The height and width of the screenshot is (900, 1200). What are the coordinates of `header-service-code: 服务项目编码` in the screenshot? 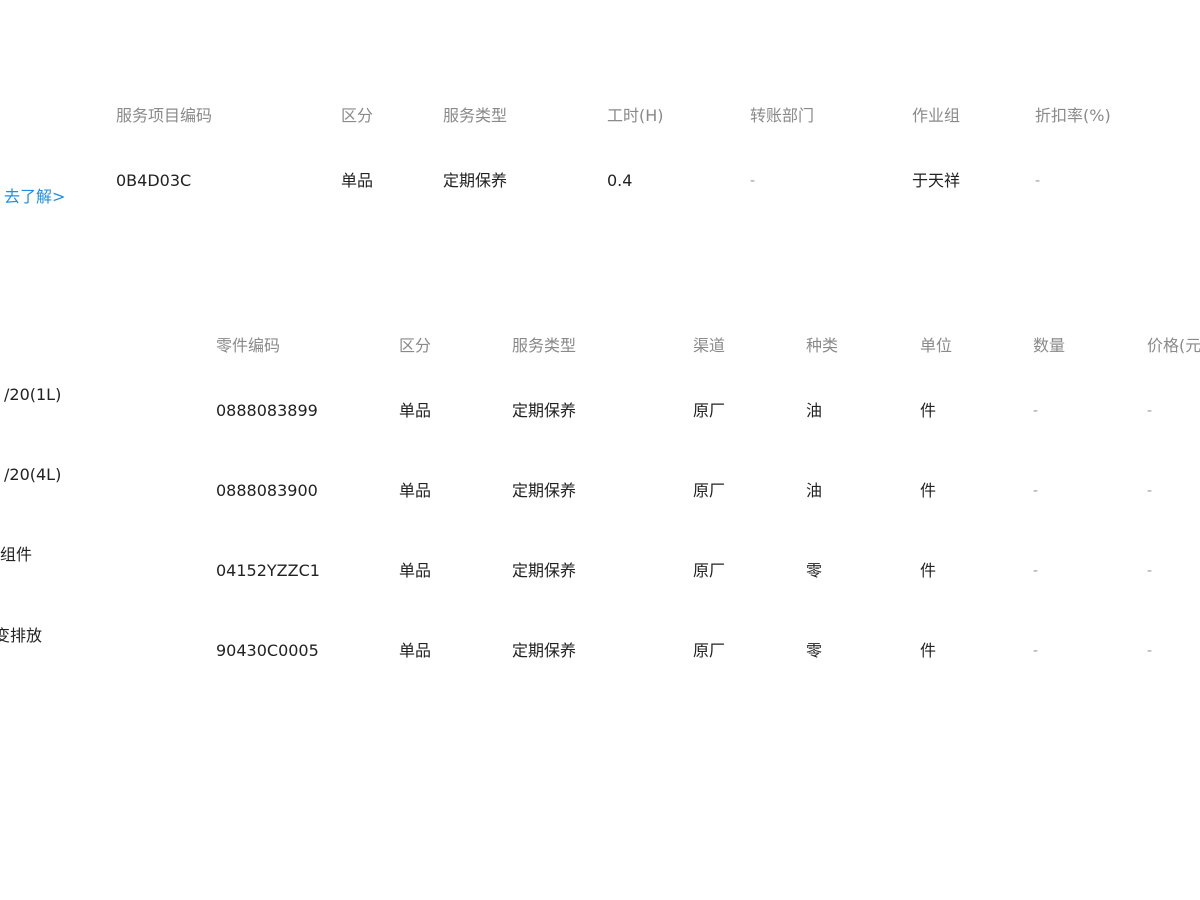 It's located at (164, 115).